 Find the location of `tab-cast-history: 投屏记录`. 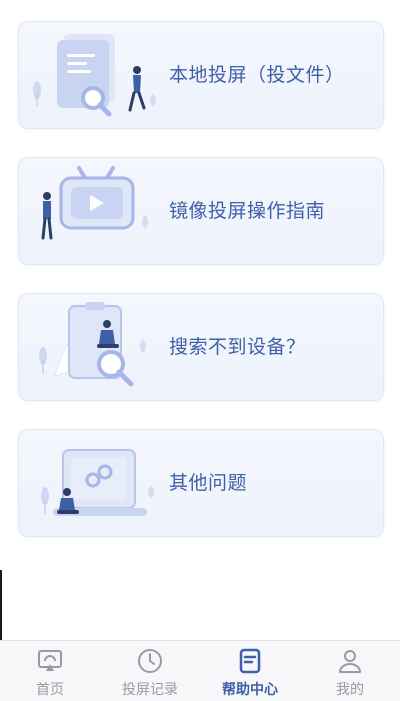

tab-cast-history: 投屏记录 is located at coordinates (150, 671).